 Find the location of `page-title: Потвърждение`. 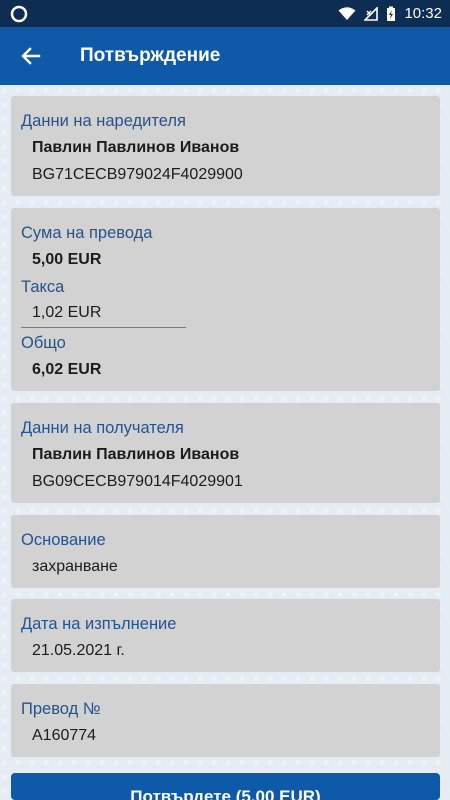

page-title: Потвърждение is located at coordinates (150, 55).